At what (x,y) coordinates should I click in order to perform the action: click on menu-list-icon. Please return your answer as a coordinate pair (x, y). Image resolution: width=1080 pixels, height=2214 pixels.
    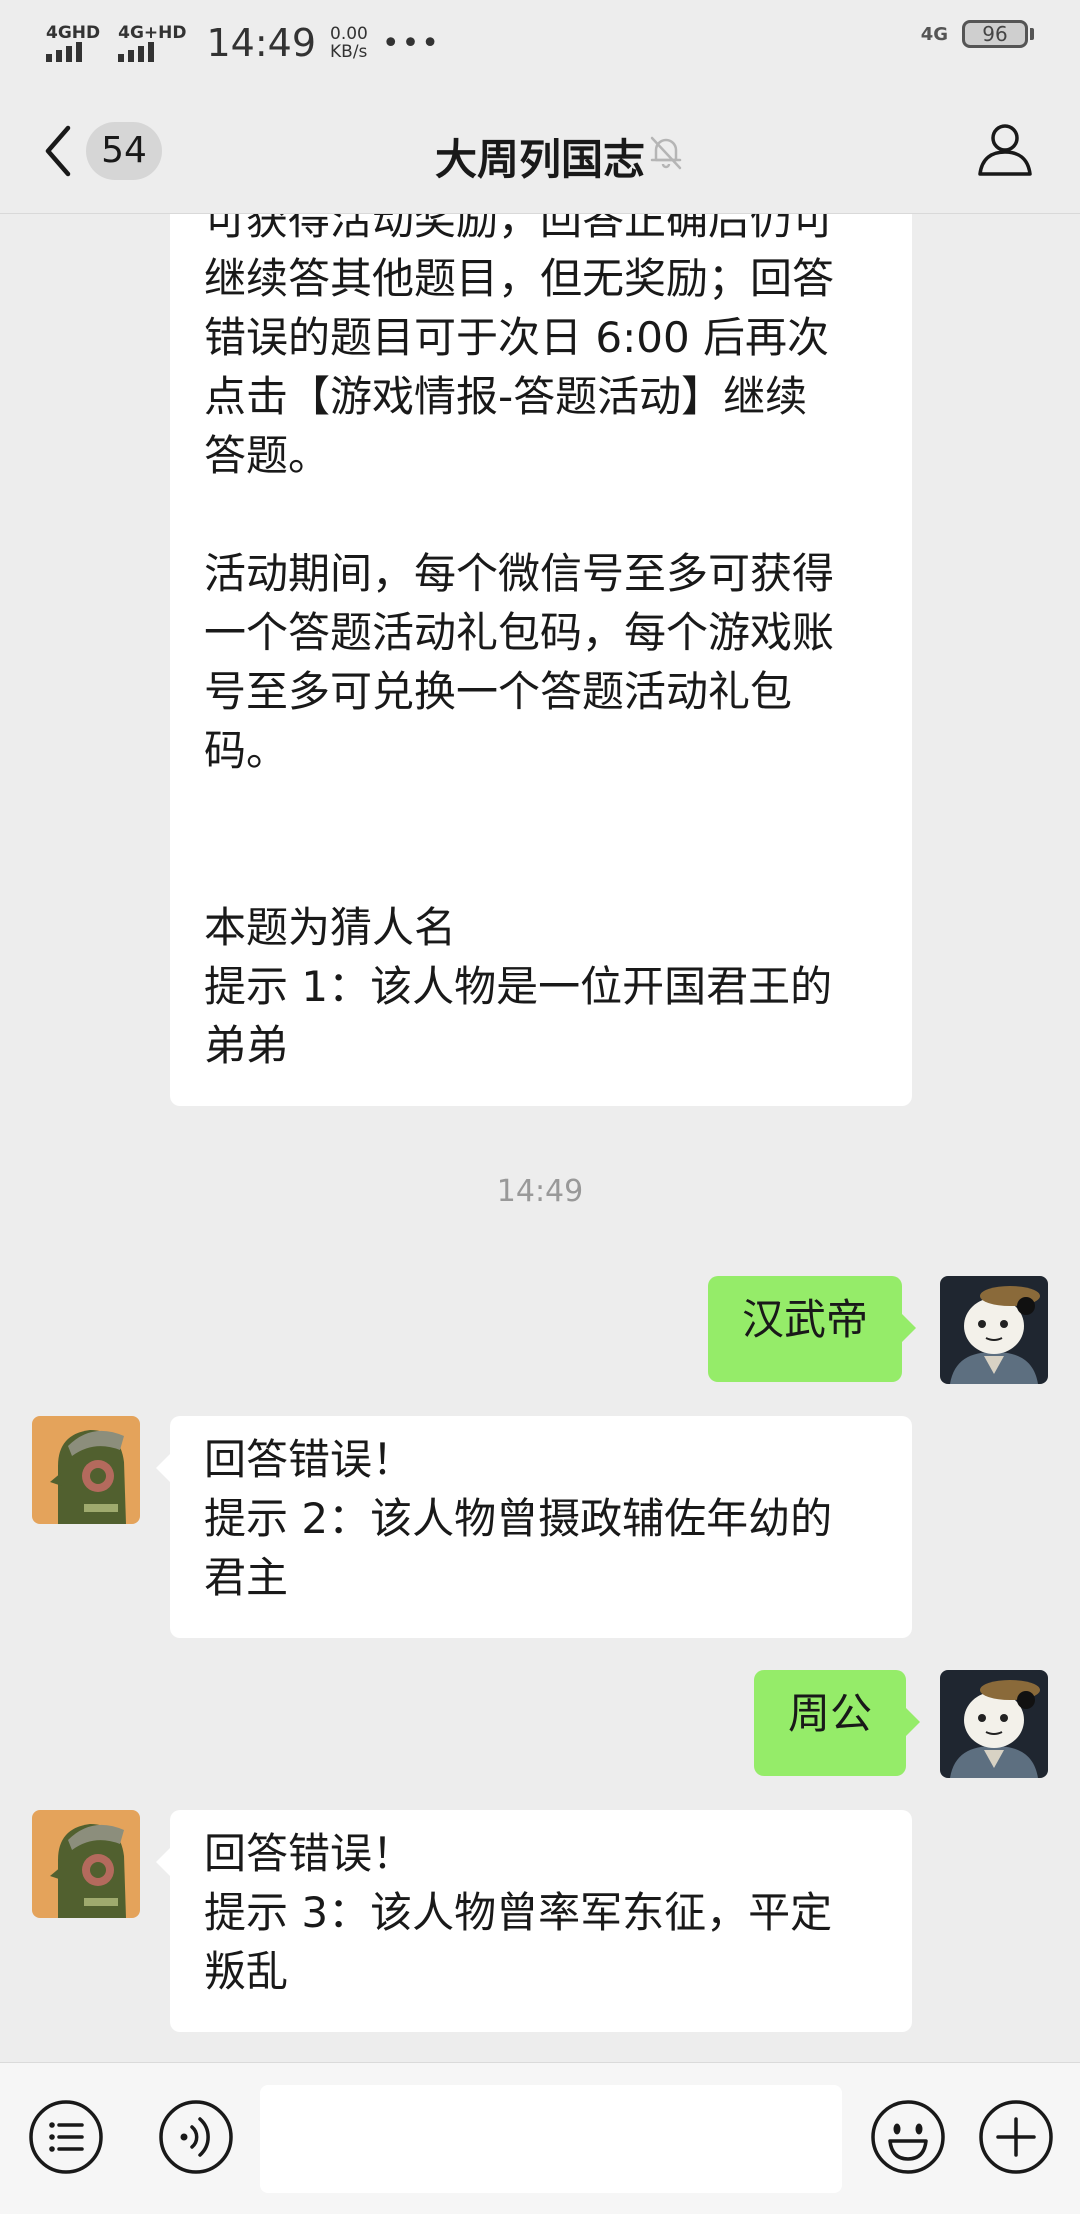
    Looking at the image, I should click on (66, 2137).